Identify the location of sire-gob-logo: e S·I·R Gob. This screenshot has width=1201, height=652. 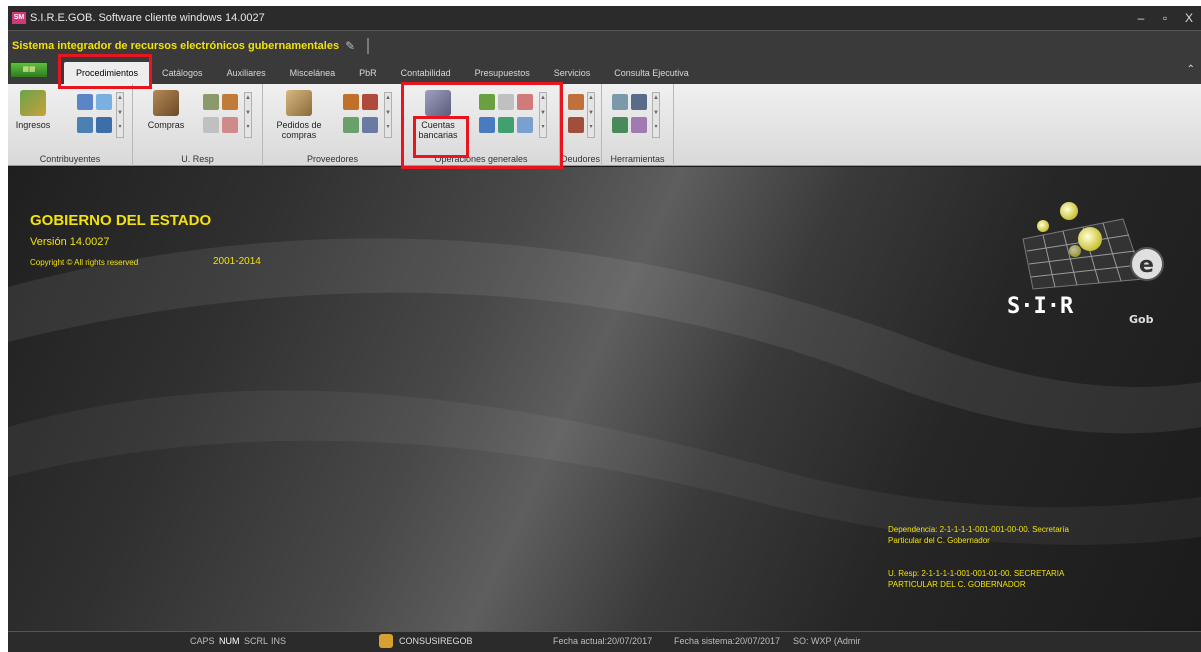
(1083, 259).